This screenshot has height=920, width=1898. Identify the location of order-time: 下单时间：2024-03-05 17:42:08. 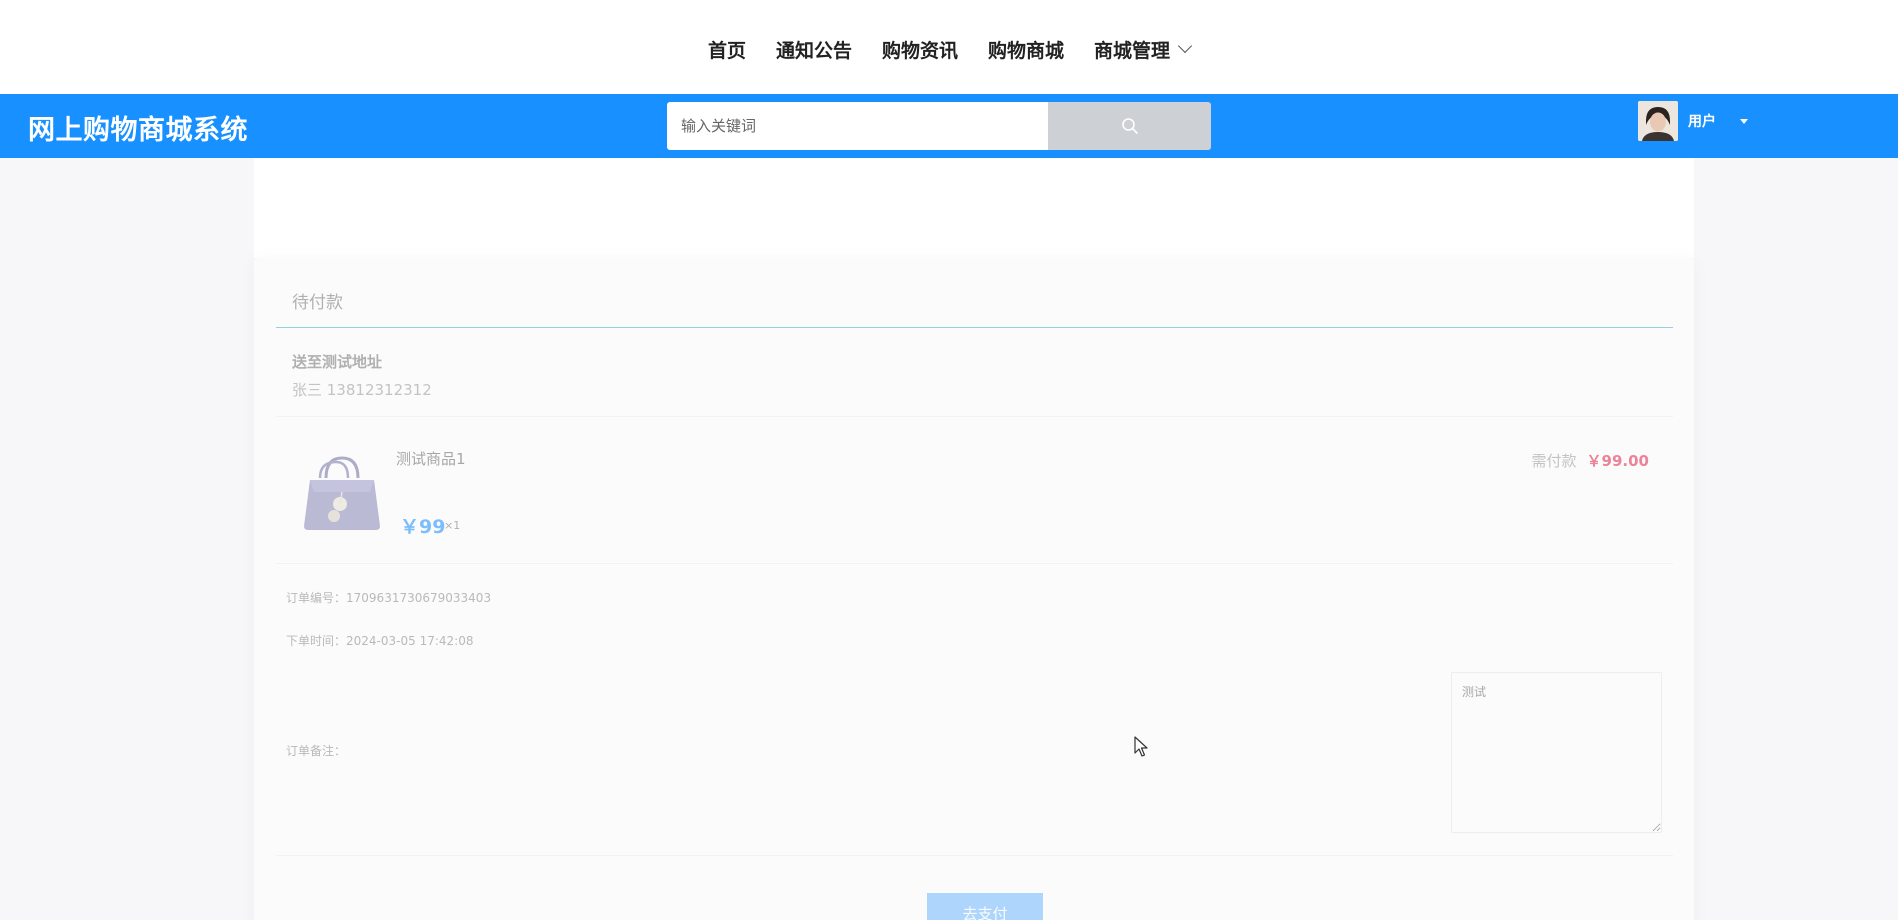
(379, 640).